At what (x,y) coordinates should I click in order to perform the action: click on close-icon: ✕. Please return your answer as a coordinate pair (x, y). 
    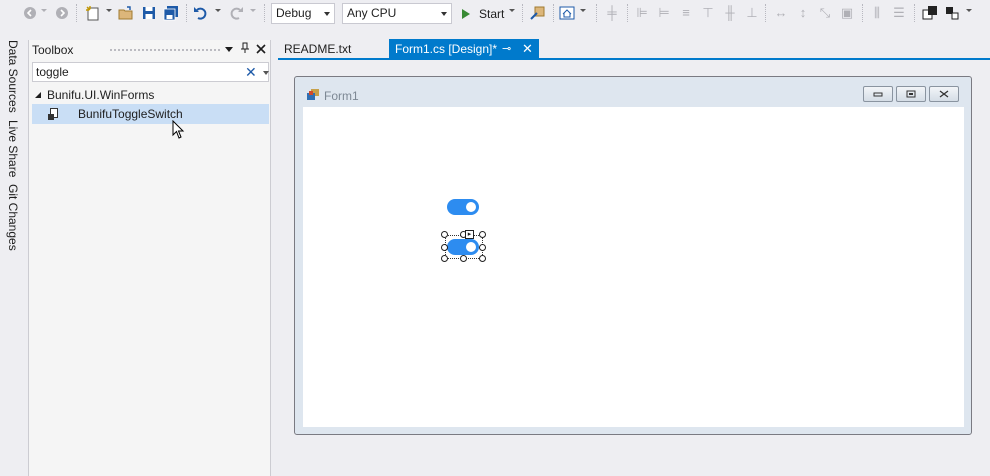
    Looking at the image, I should click on (527, 49).